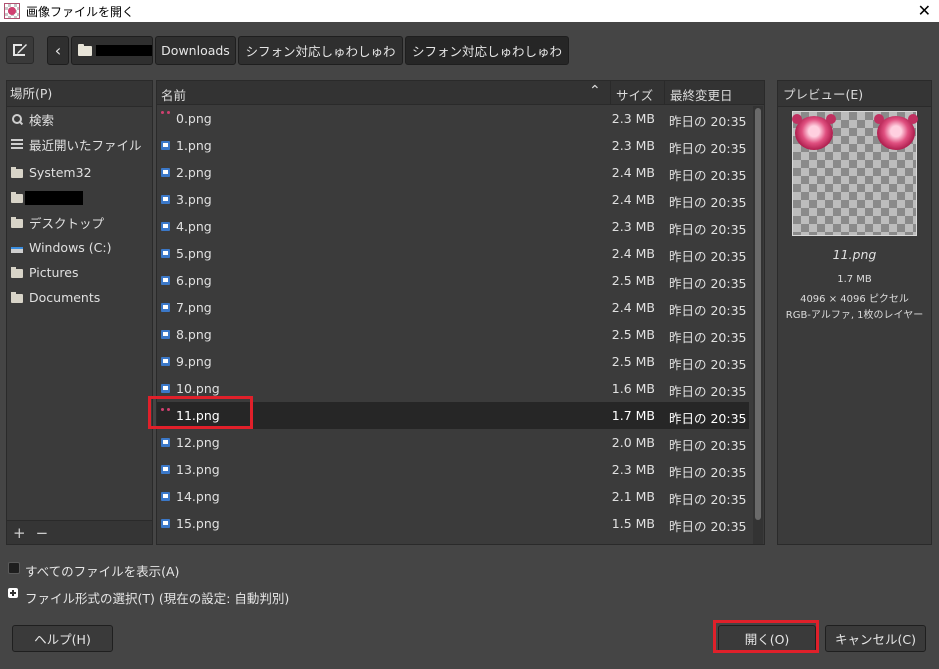  What do you see at coordinates (102, 570) in the screenshot?
I see `show-all-files-label: すべてのファイルを表示(A)` at bounding box center [102, 570].